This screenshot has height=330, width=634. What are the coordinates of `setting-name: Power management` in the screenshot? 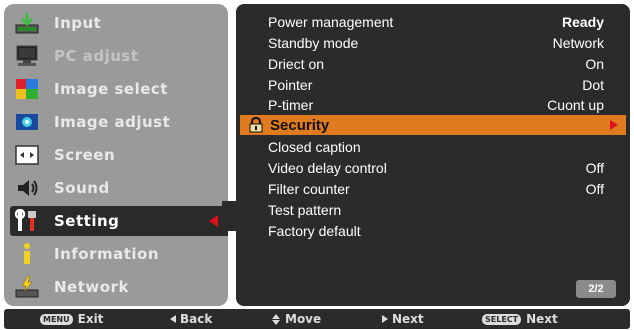 It's located at (331, 22).